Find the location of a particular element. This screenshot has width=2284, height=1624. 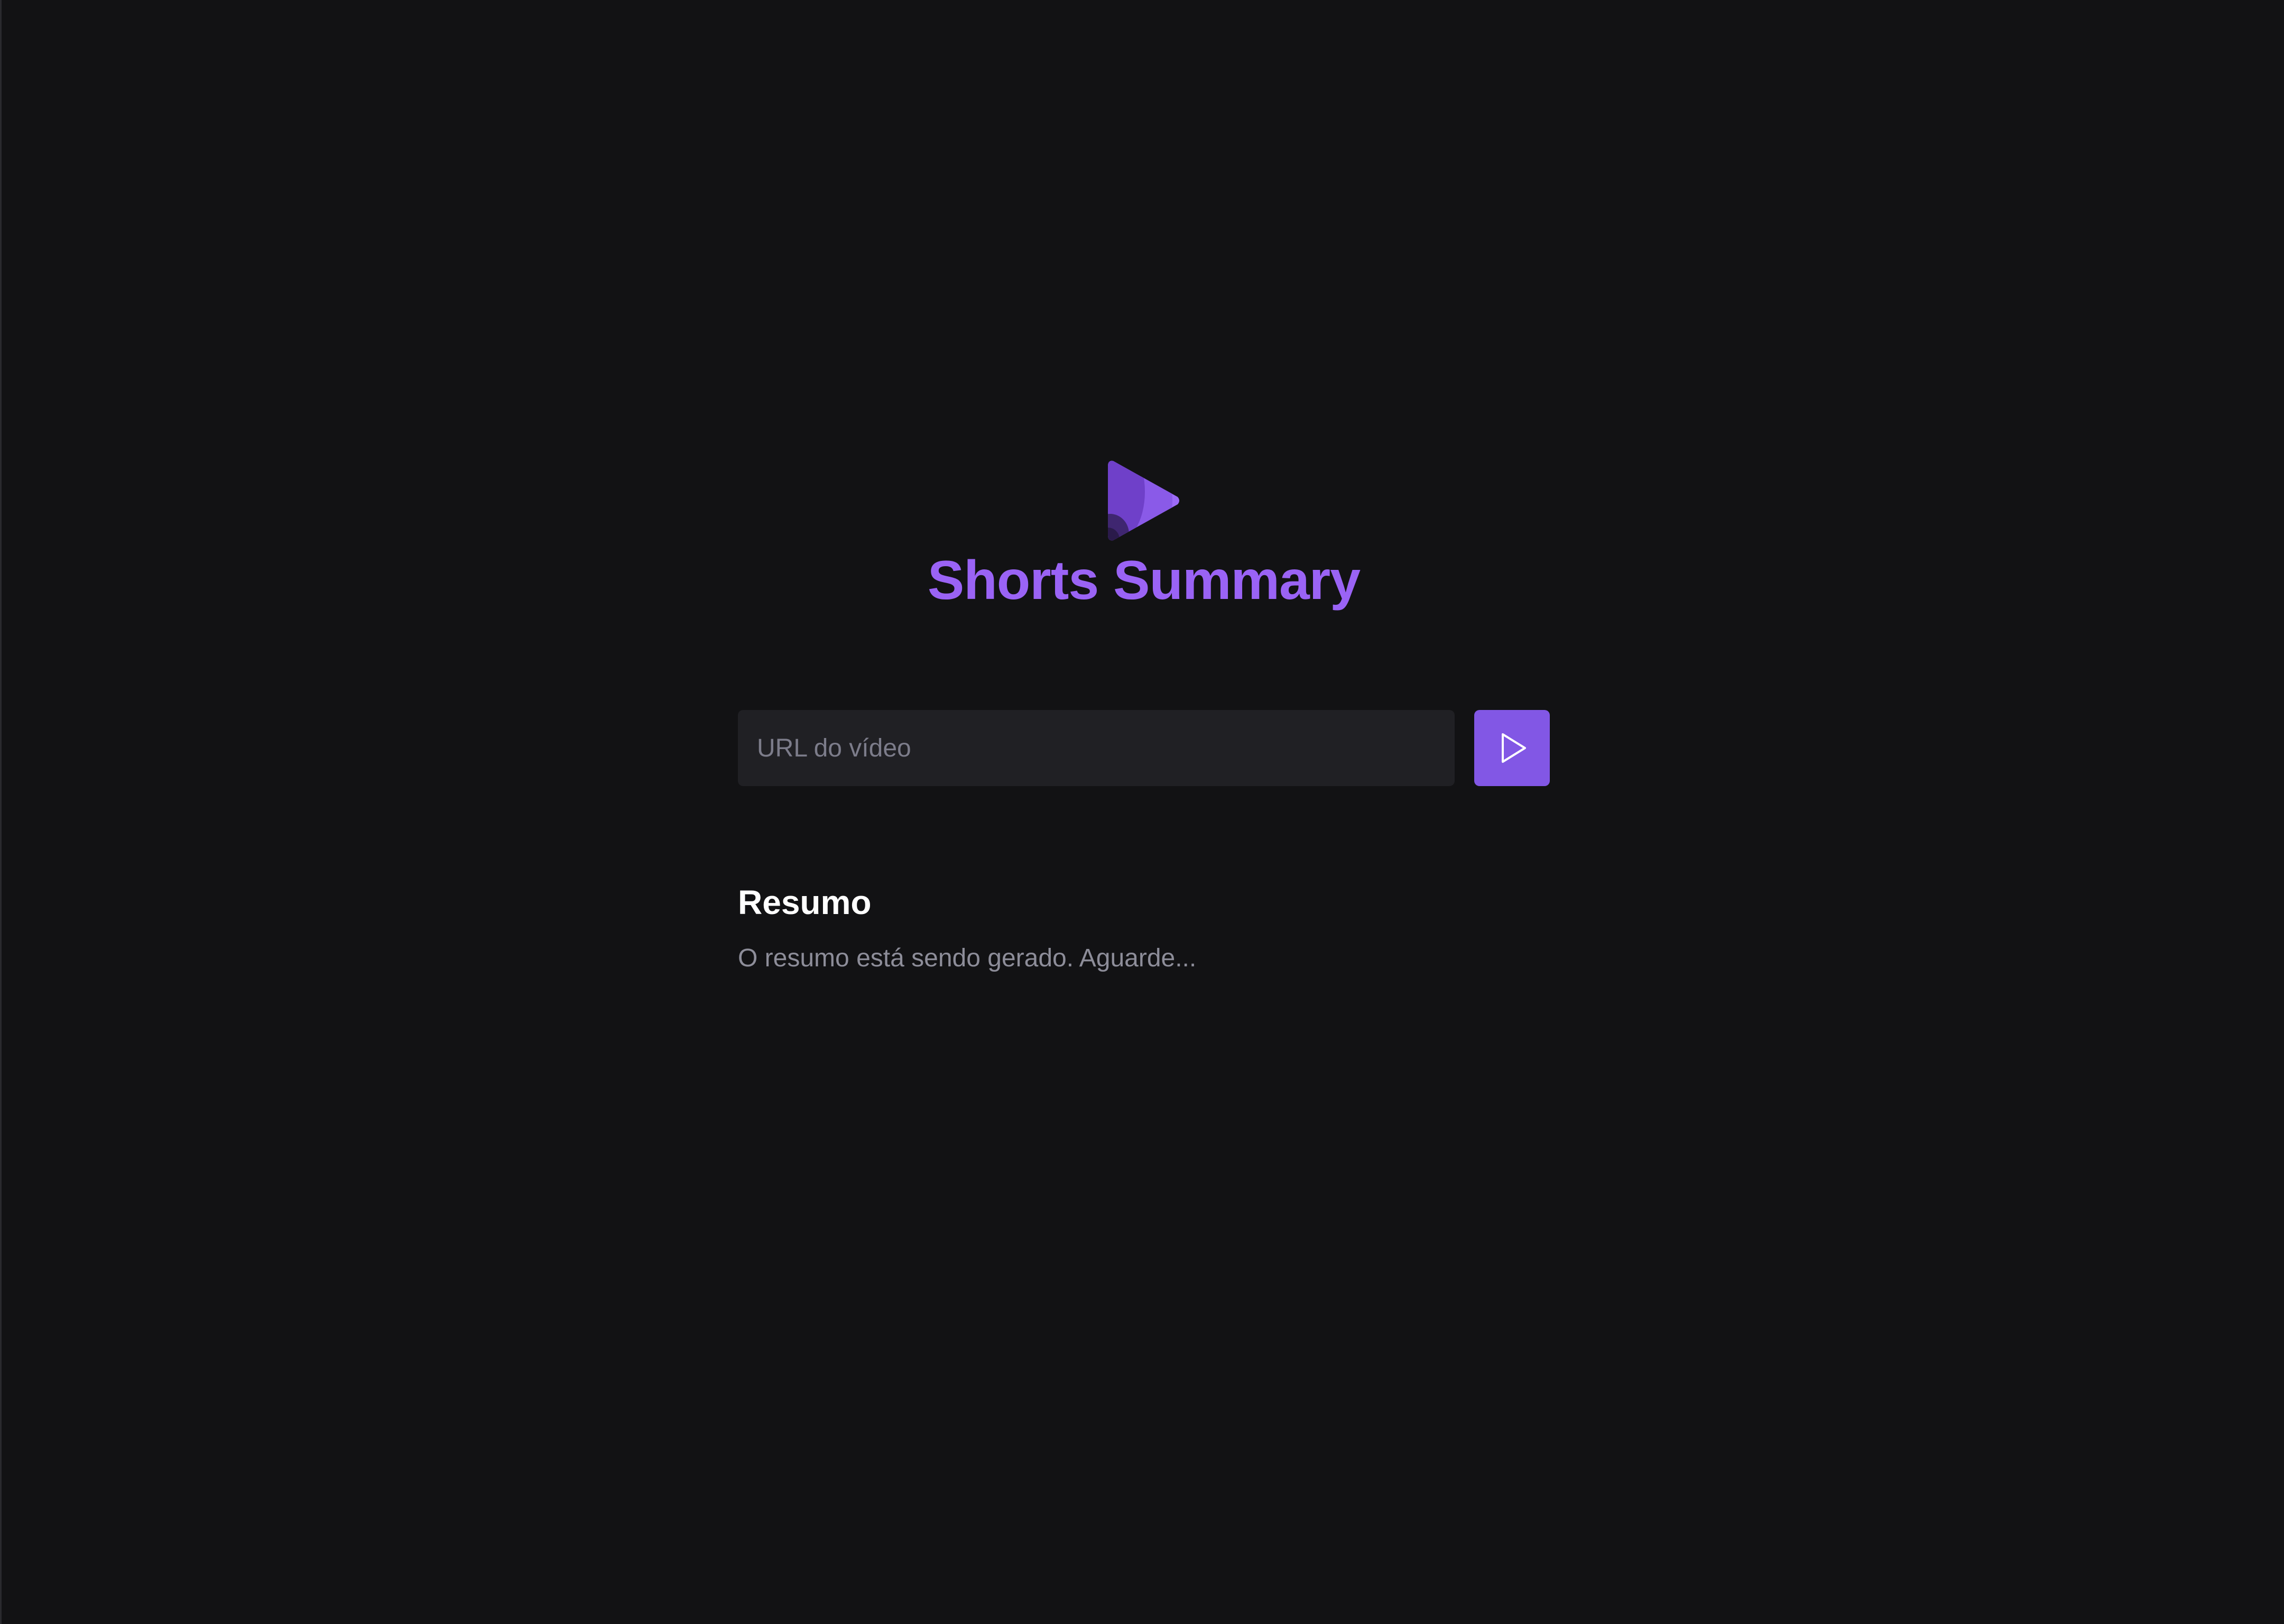

summary-heading: Resumo is located at coordinates (805, 902).